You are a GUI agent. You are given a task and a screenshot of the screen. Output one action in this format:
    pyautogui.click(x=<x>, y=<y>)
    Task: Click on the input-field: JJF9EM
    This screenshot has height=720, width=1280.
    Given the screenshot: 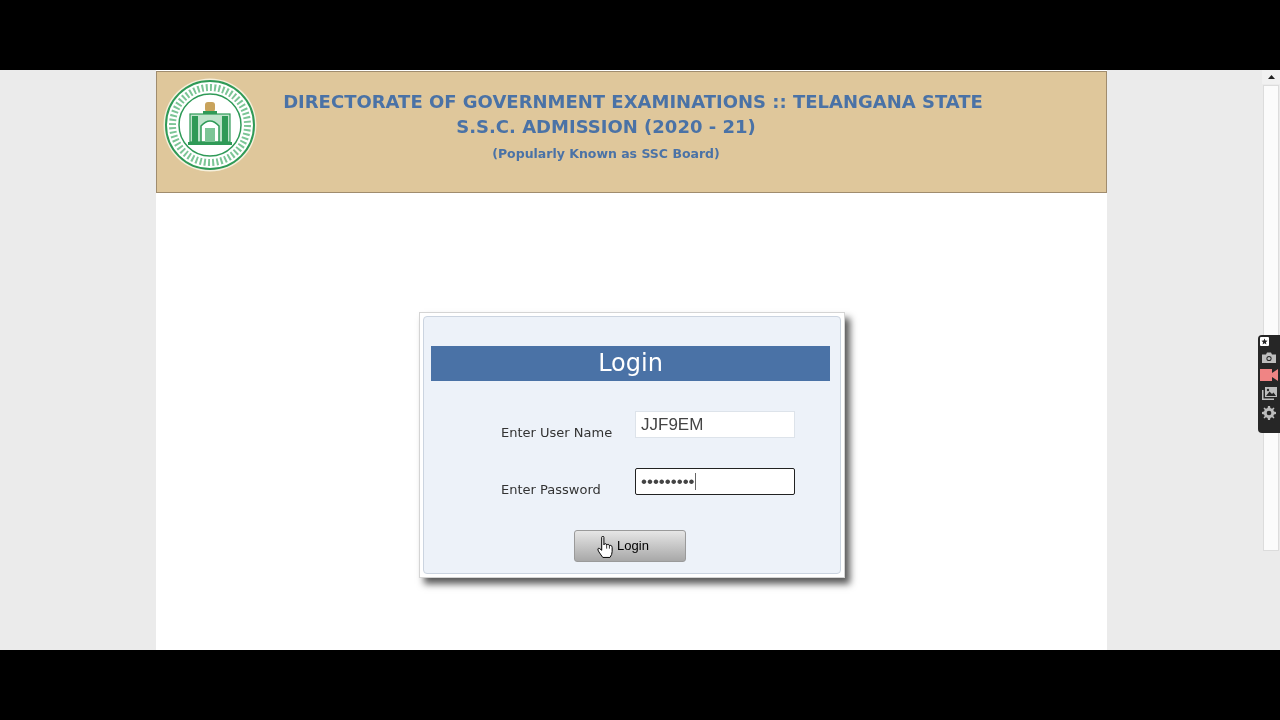 What is the action you would take?
    pyautogui.click(x=715, y=424)
    